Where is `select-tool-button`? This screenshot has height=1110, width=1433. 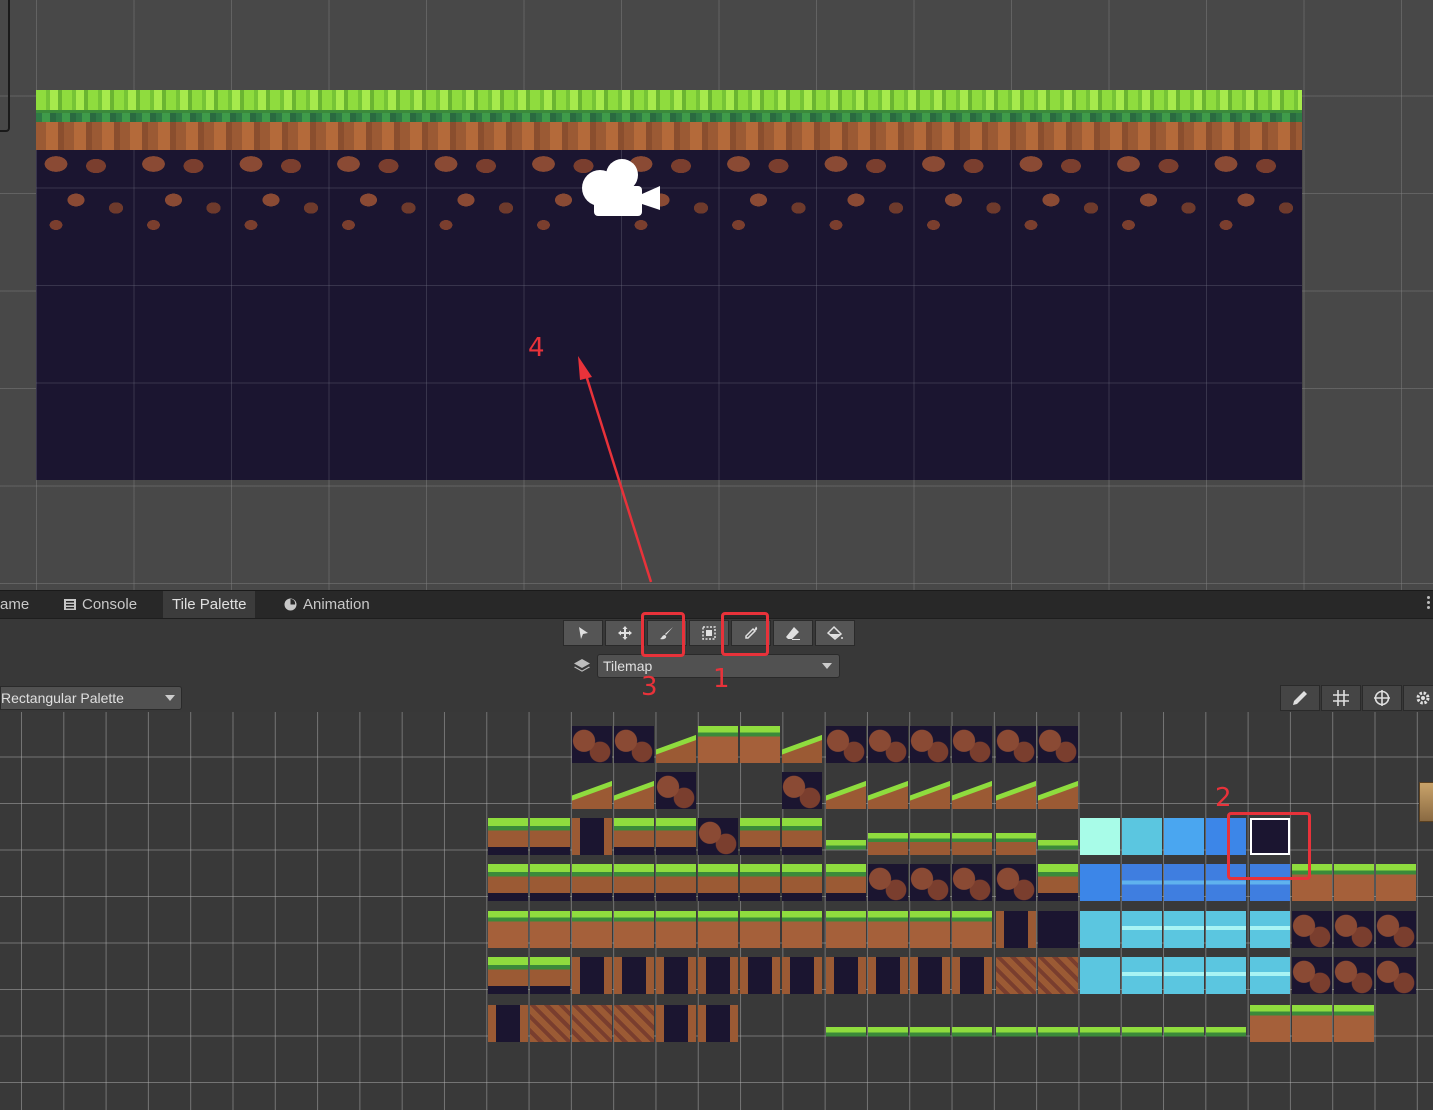
select-tool-button is located at coordinates (583, 633).